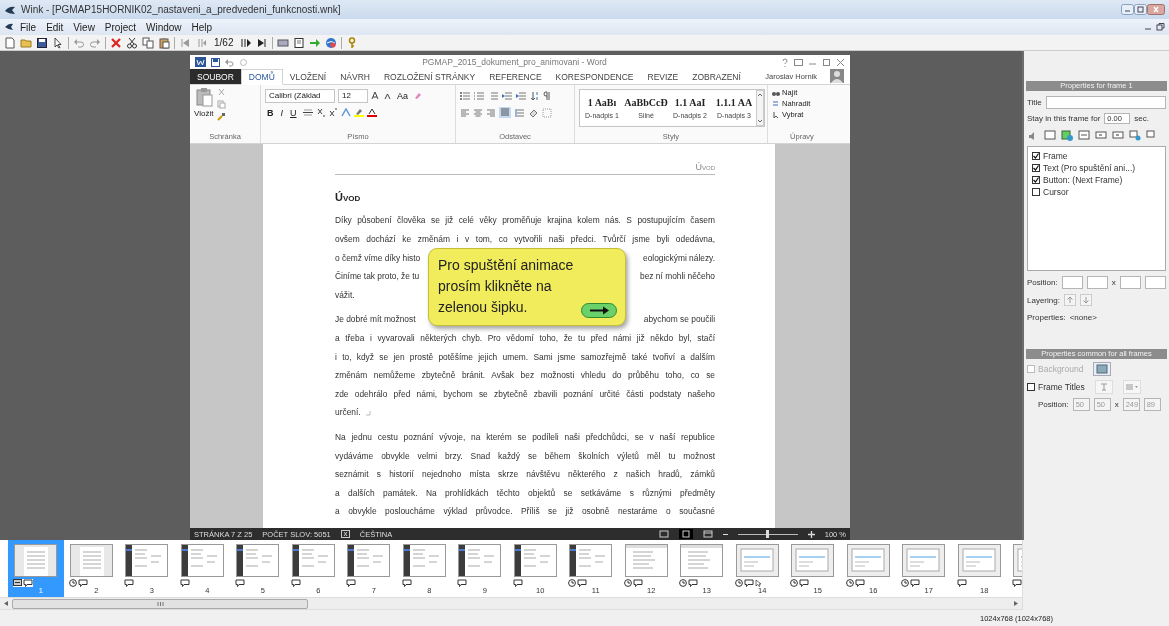 Image resolution: width=1169 pixels, height=626 pixels. I want to click on text-line: Činíme tak proto, že tu, so click(377, 277).